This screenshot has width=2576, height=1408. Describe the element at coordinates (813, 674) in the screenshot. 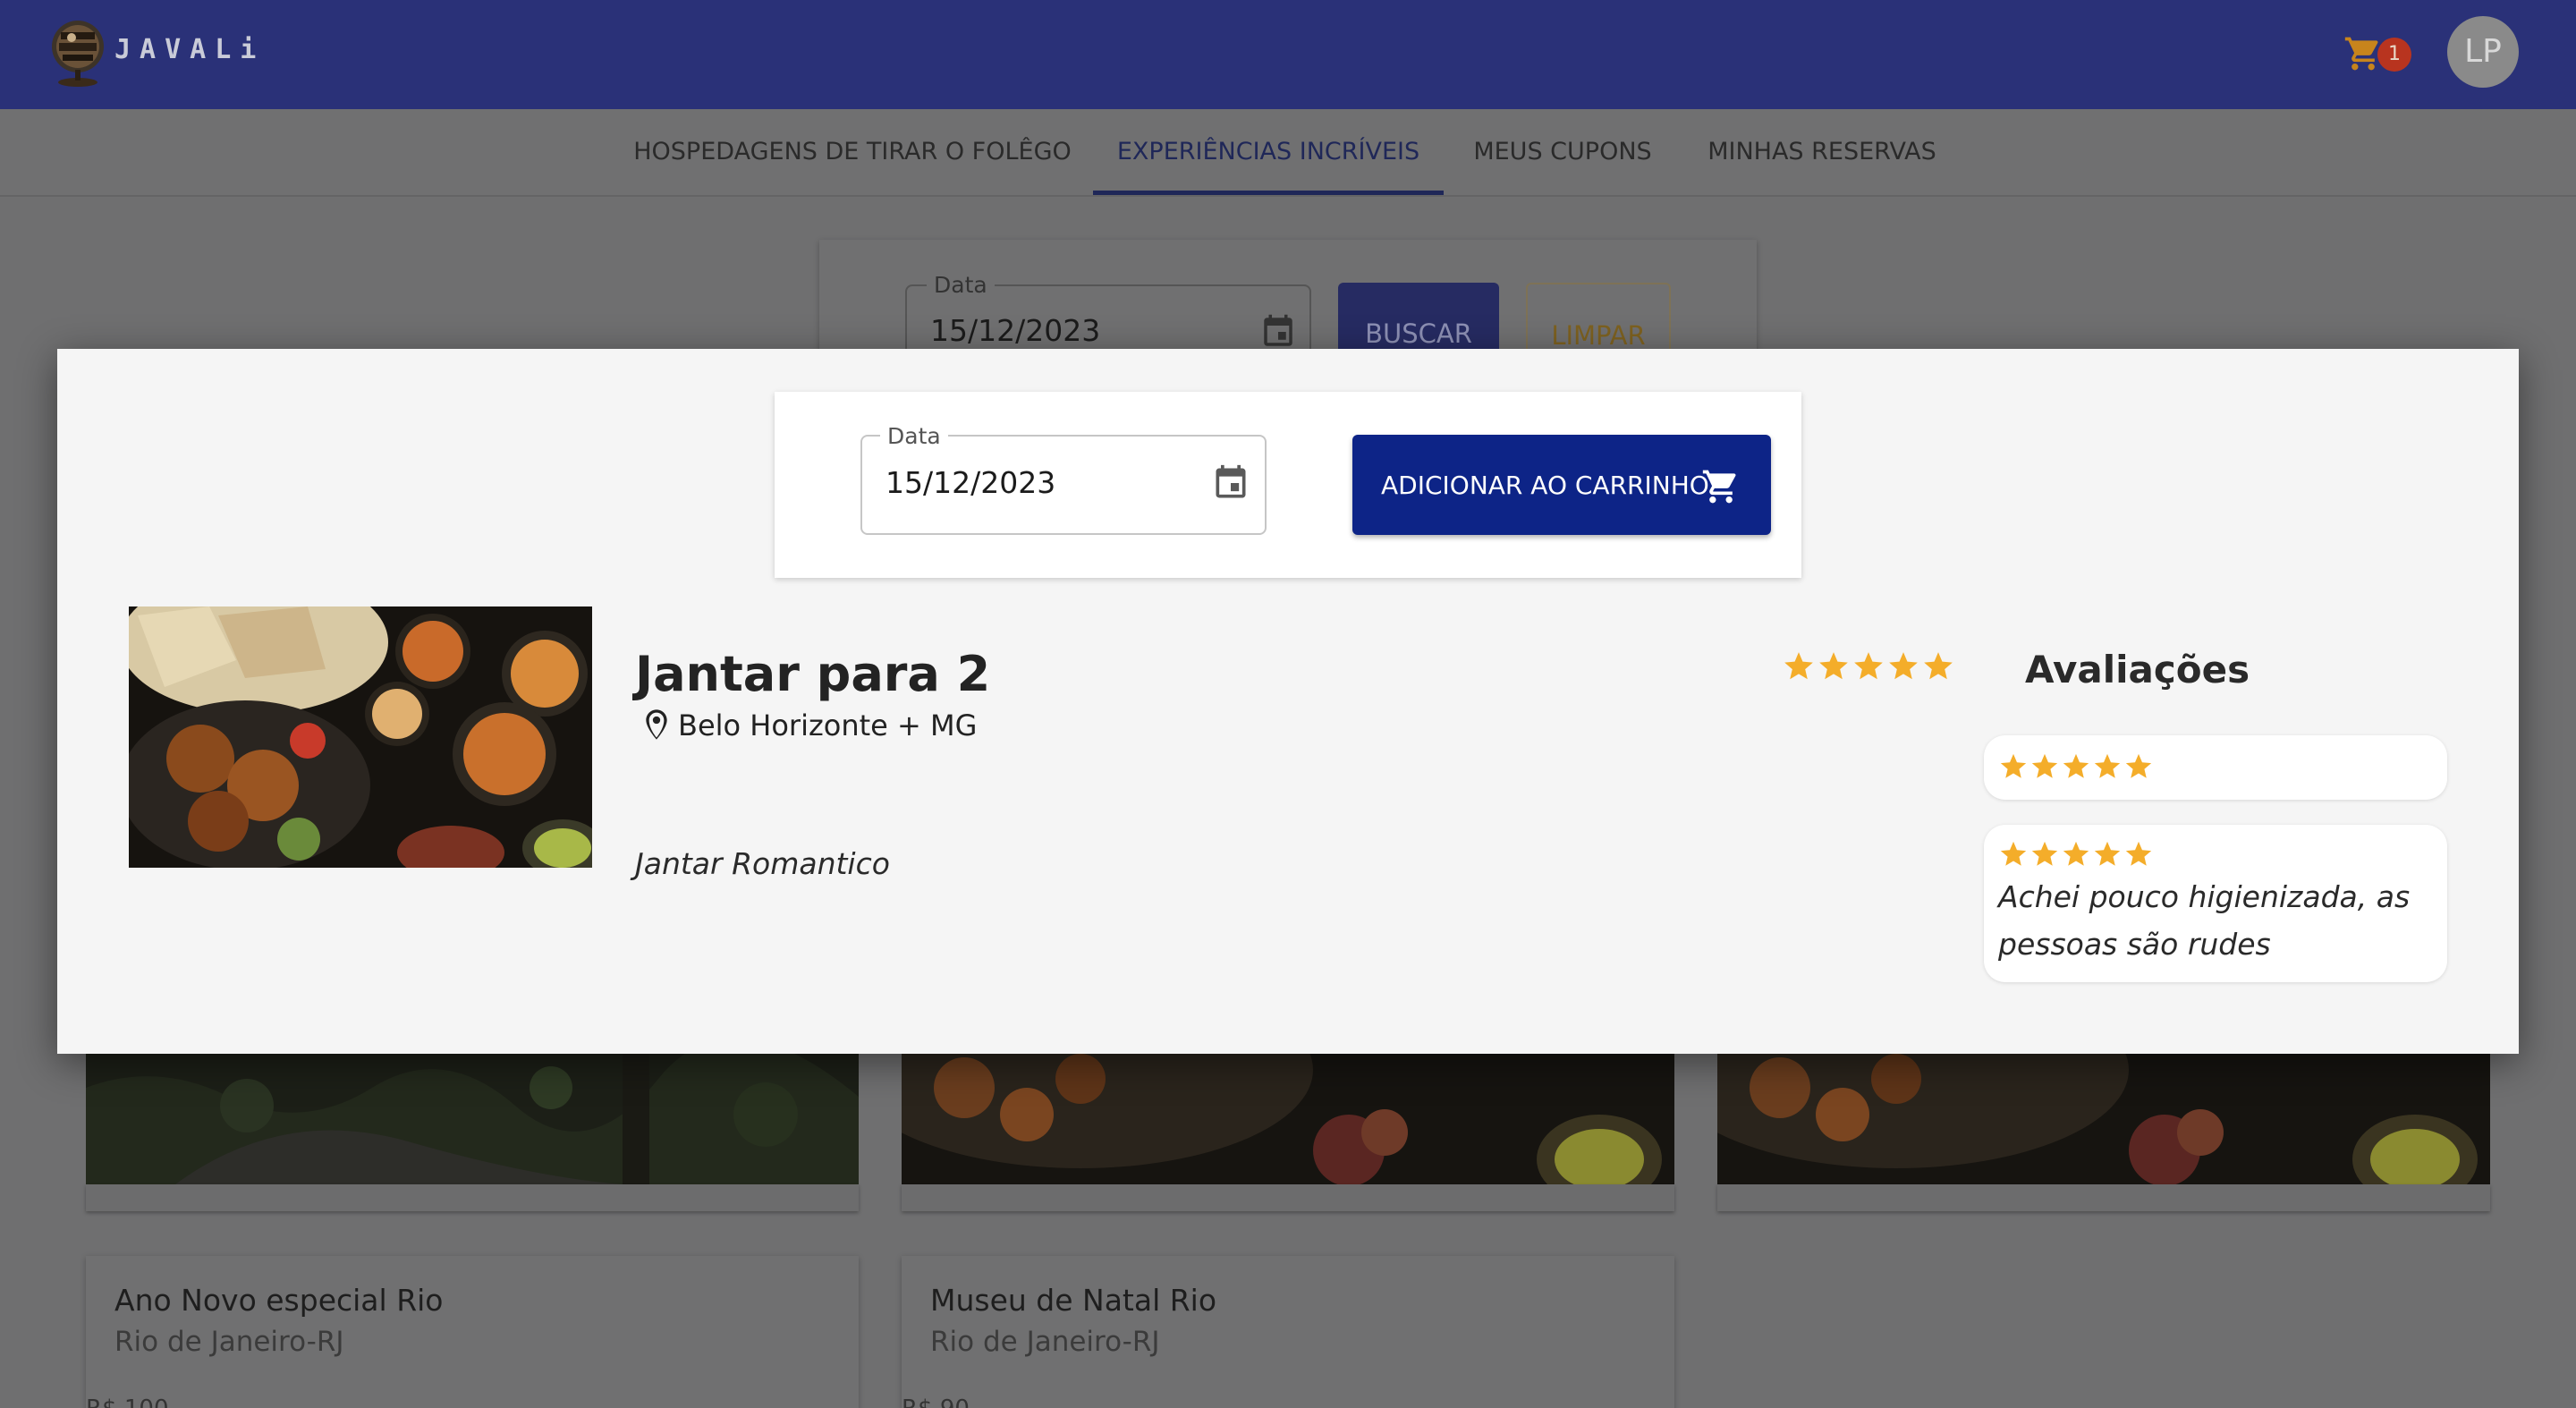

I see `experience-title: Jantar para 2` at that location.